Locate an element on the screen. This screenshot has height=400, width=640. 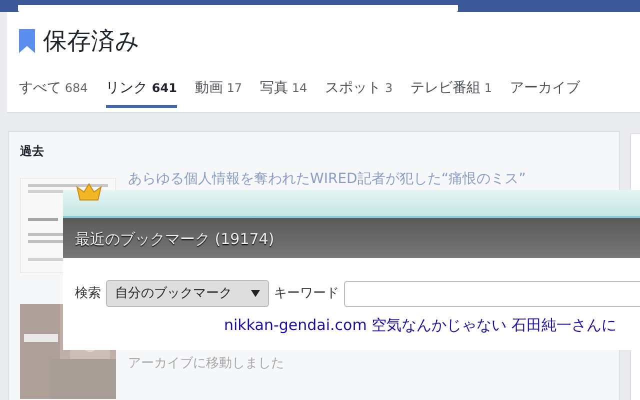
section-title: 過去 is located at coordinates (32, 151).